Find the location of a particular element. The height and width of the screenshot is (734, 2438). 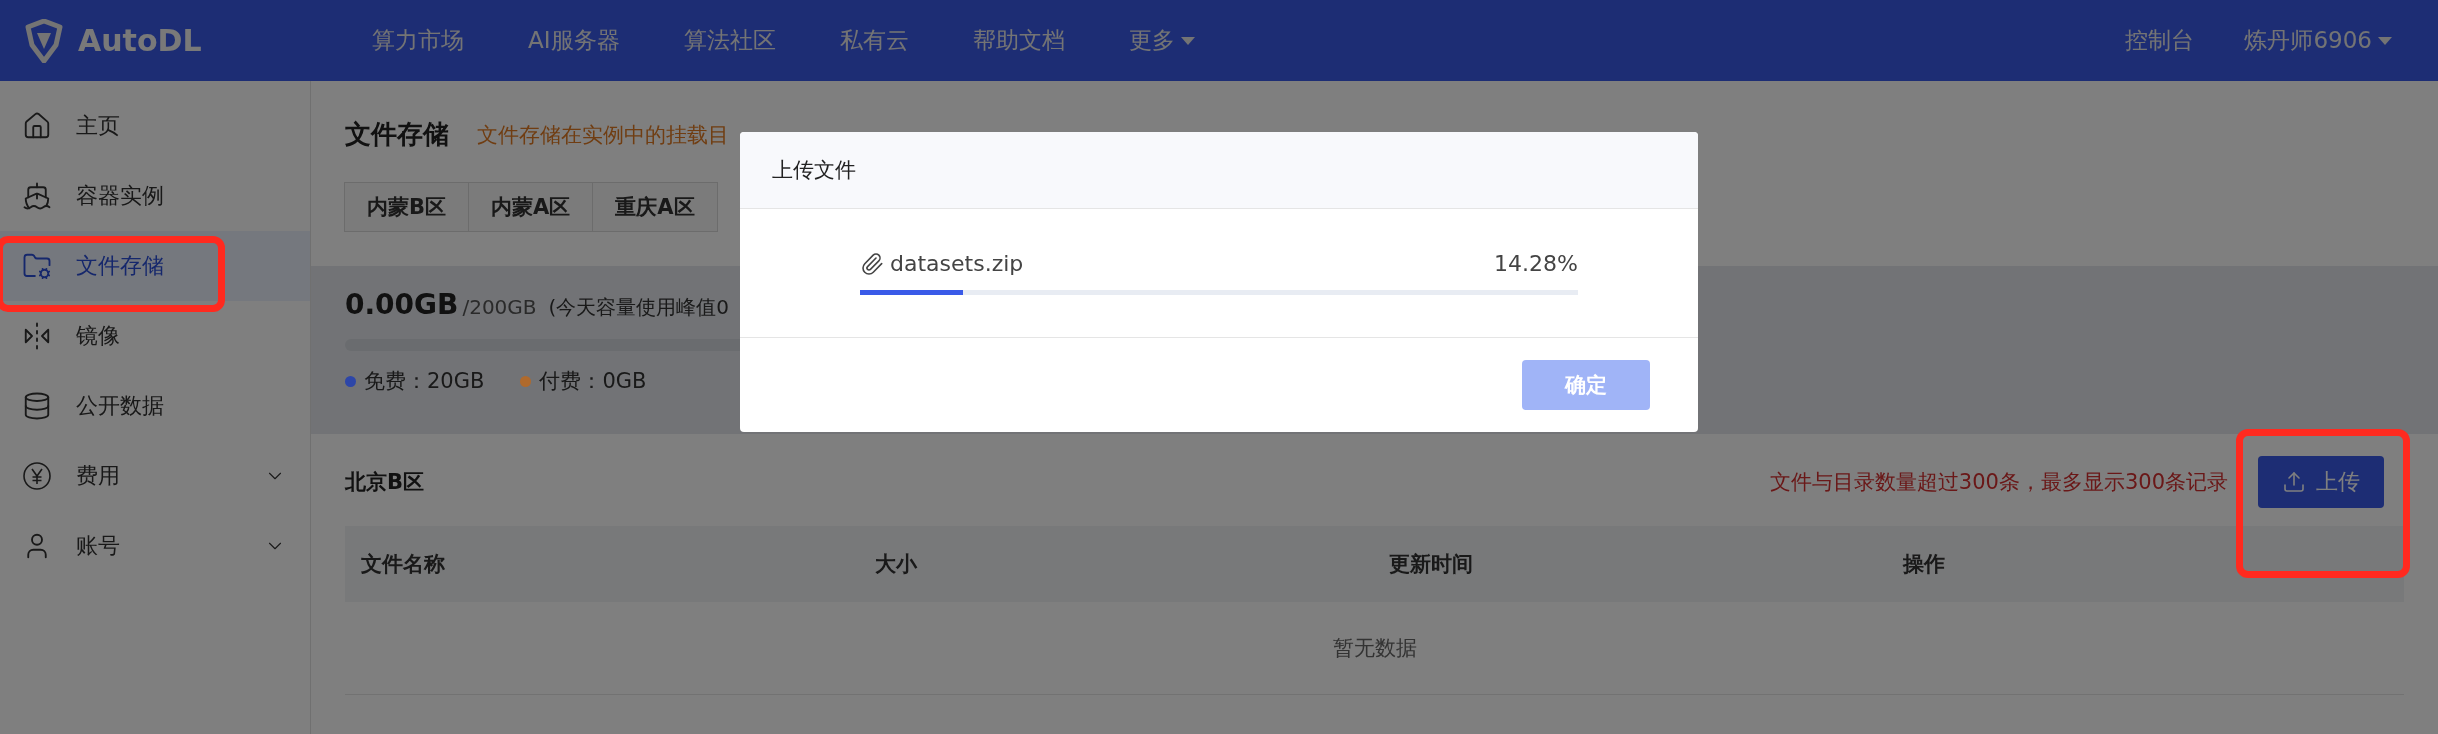

nav-link: 算法社区 is located at coordinates (729, 40).